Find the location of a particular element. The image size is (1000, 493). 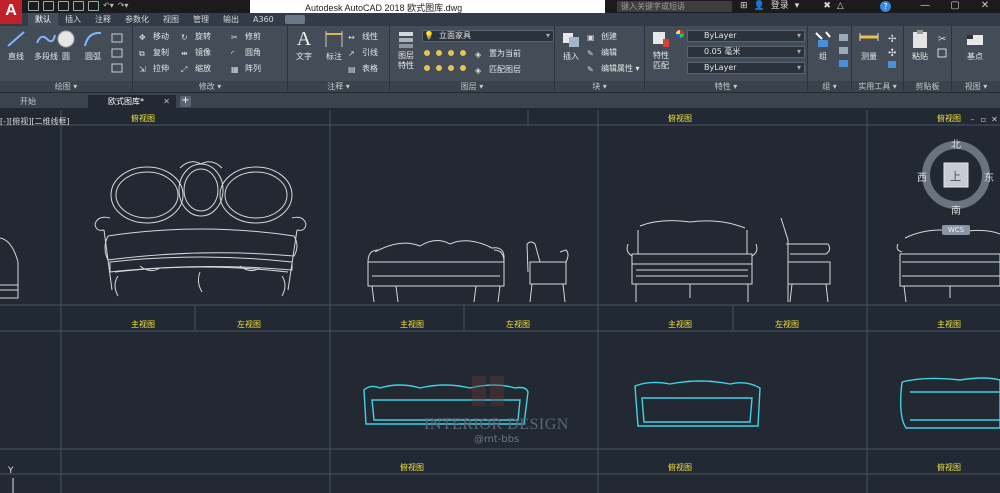

dimension-label: 标注 is located at coordinates (334, 56).